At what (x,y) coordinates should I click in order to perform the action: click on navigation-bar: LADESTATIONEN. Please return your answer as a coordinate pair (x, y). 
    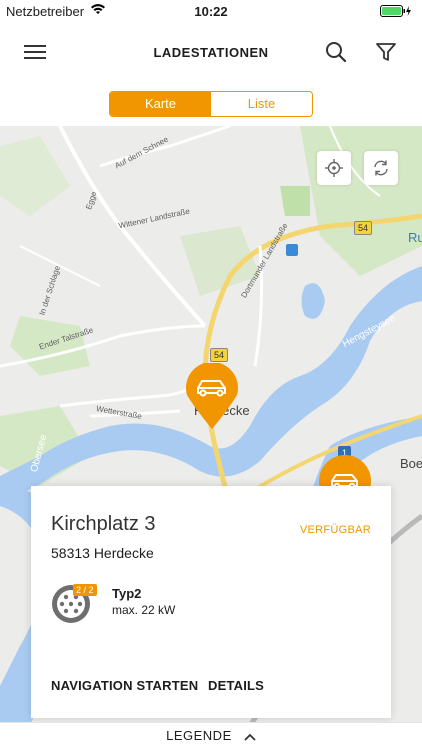
    Looking at the image, I should click on (211, 52).